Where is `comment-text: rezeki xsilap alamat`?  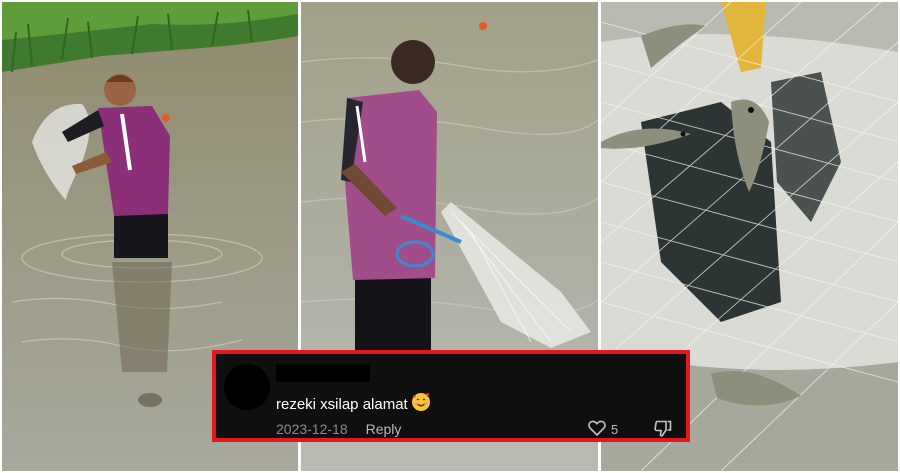 comment-text: rezeki xsilap alamat is located at coordinates (342, 404).